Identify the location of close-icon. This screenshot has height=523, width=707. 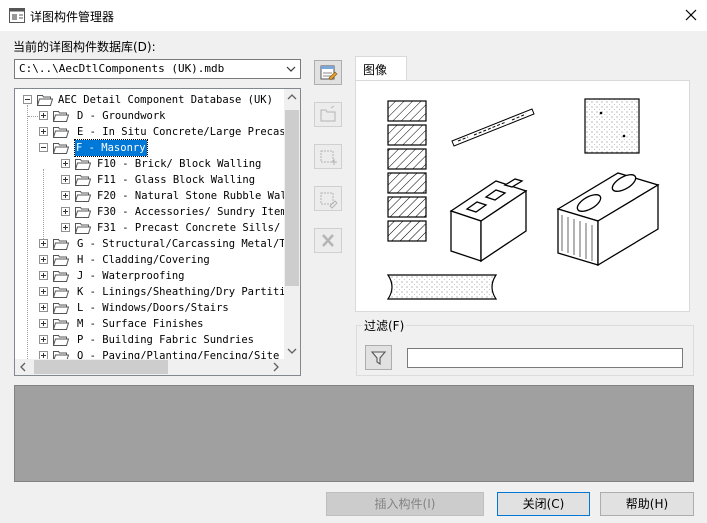
(691, 15).